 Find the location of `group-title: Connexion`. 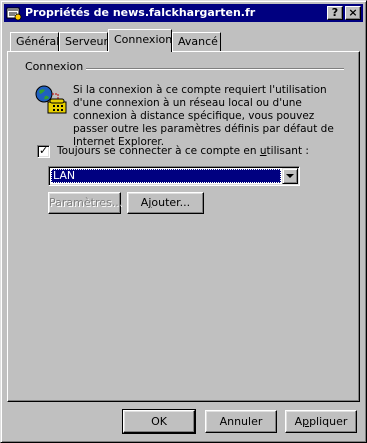

group-title: Connexion is located at coordinates (54, 66).